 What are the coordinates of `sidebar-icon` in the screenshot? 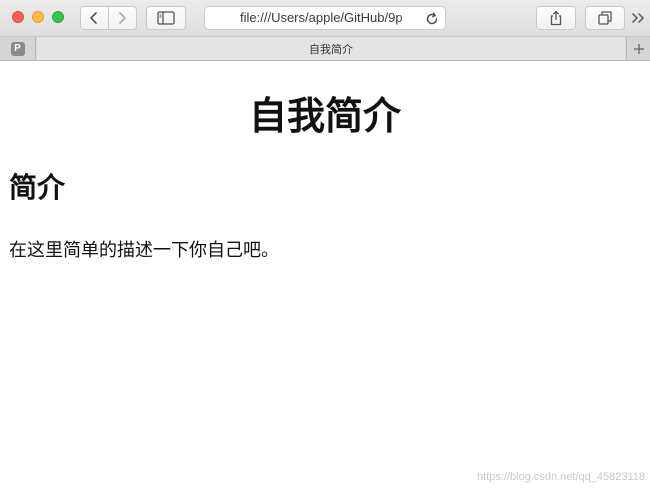 It's located at (166, 18).